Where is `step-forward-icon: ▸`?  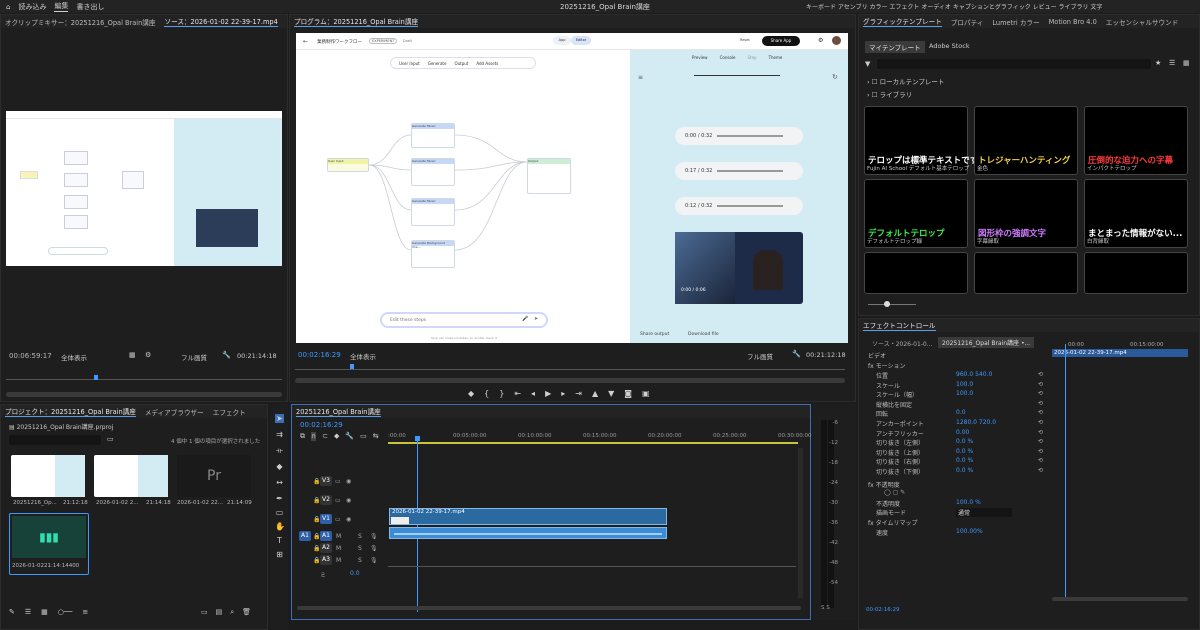 step-forward-icon: ▸ is located at coordinates (563, 393).